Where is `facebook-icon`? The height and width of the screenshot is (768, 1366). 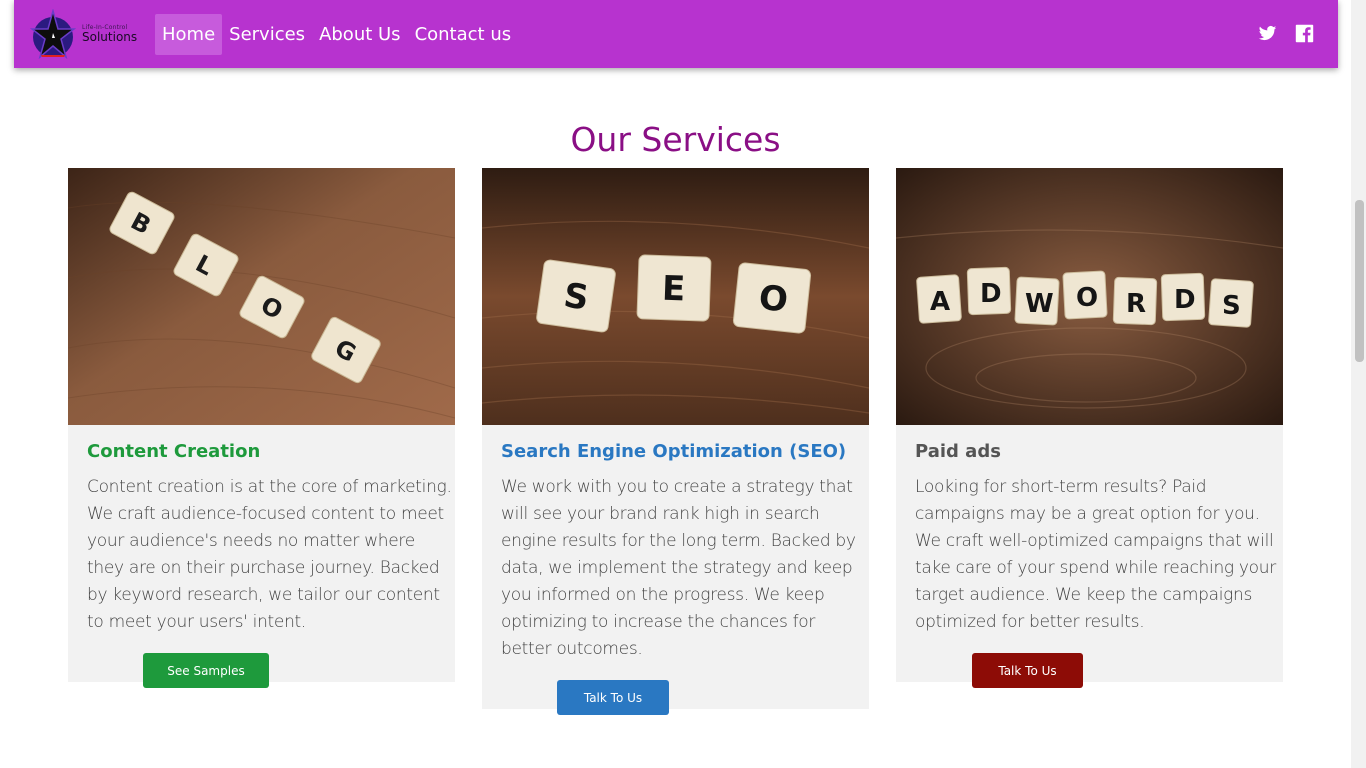 facebook-icon is located at coordinates (1304, 33).